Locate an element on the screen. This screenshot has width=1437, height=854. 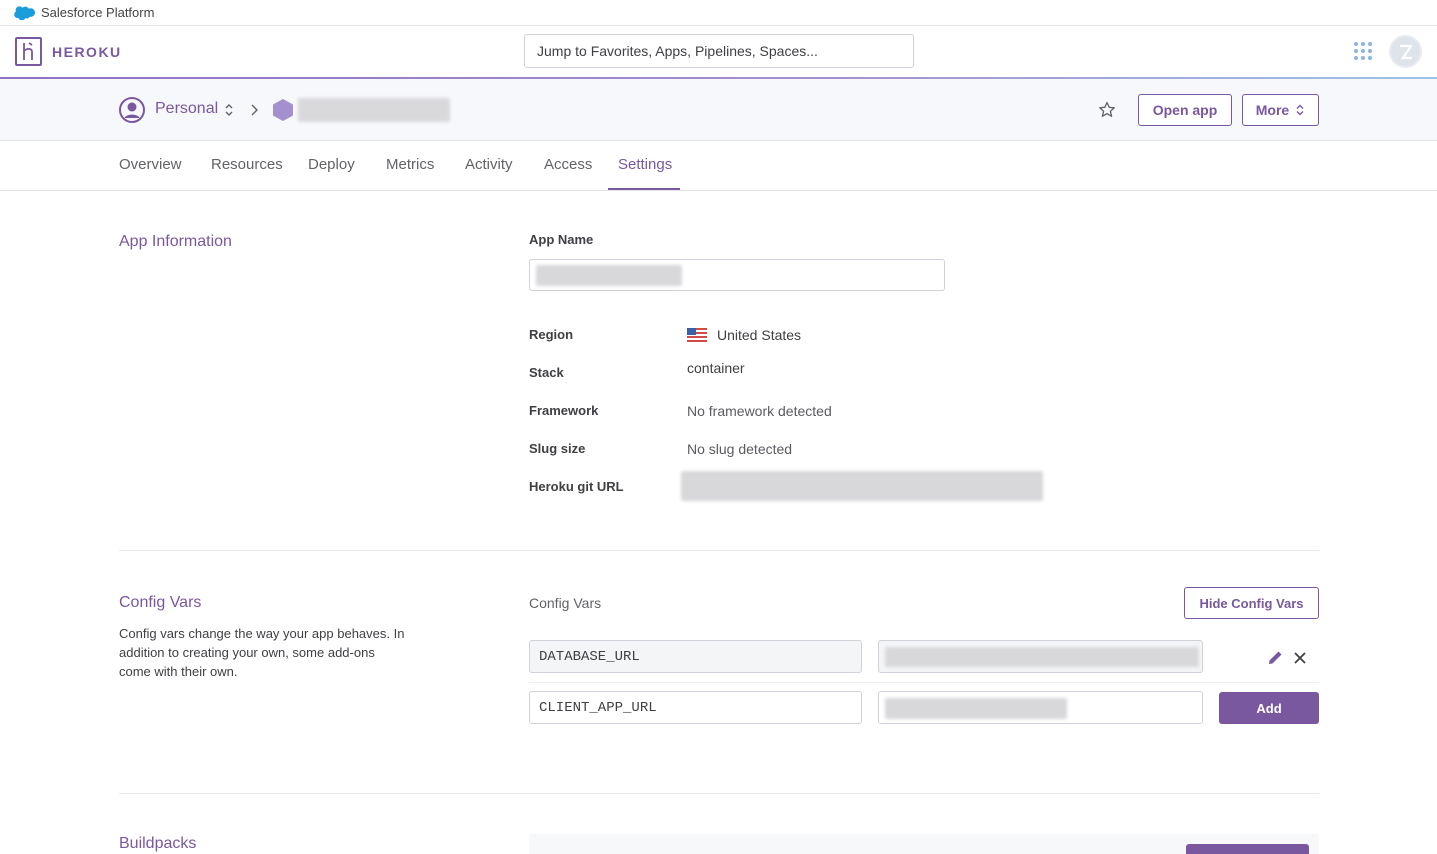
heroku-logo: HEROKU is located at coordinates (68, 51).